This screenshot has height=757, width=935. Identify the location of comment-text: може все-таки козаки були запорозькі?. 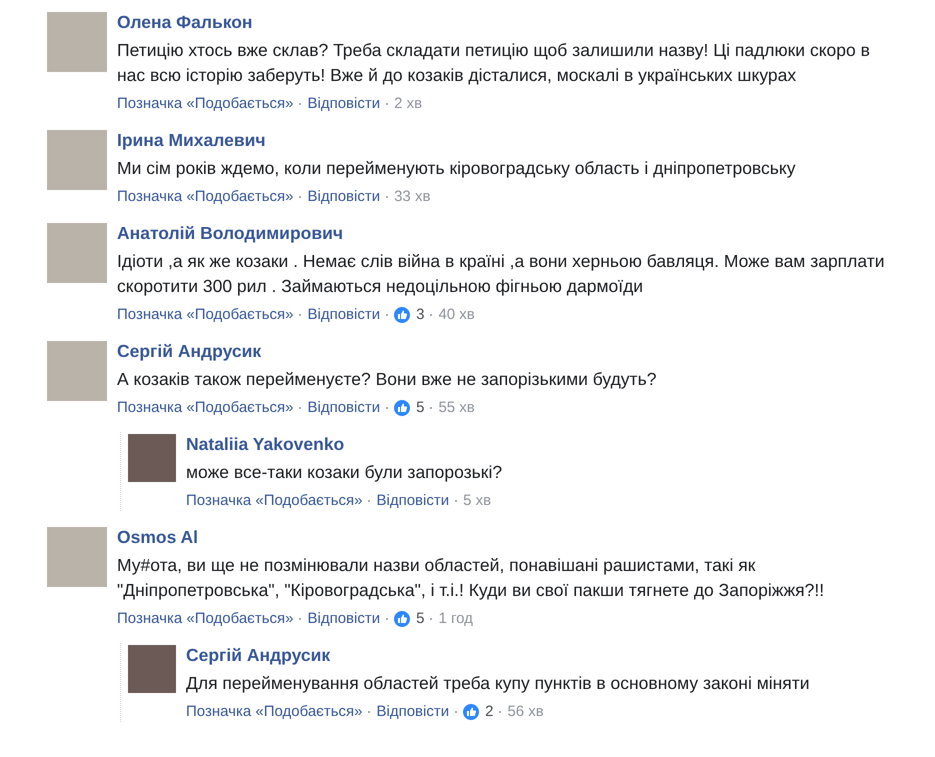
(344, 472).